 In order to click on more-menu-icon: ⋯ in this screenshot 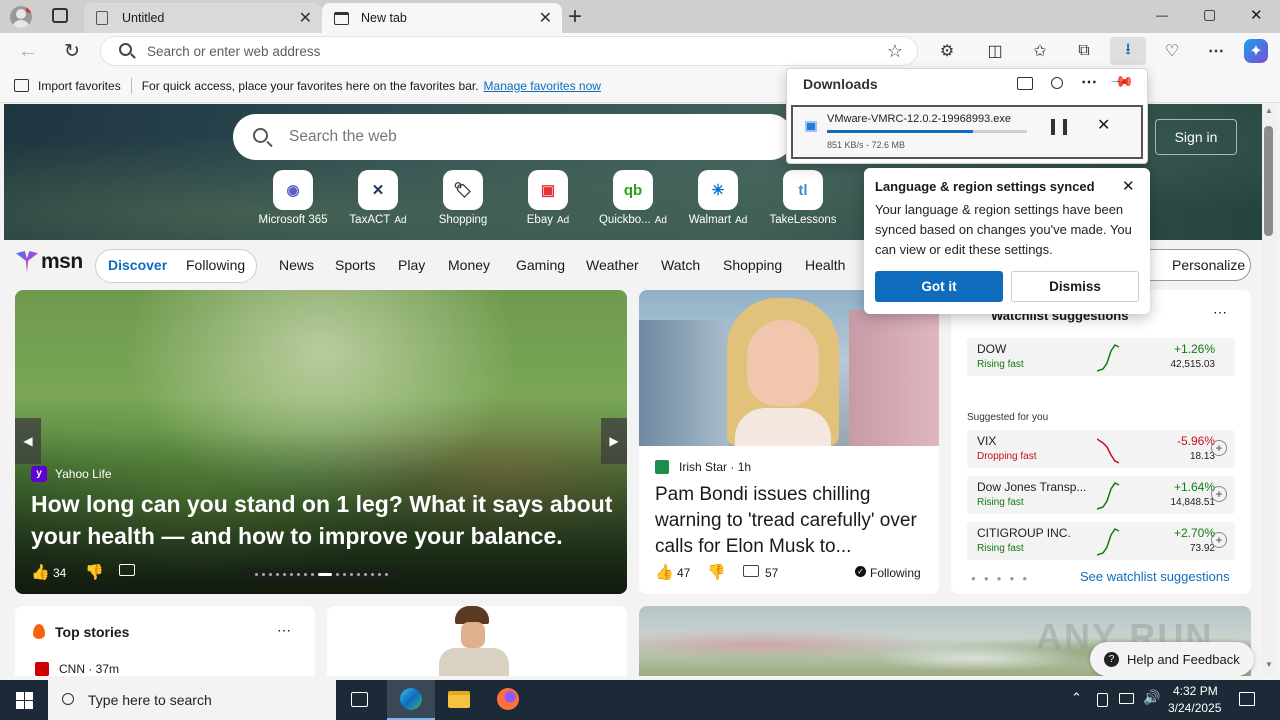, I will do `click(1216, 51)`.